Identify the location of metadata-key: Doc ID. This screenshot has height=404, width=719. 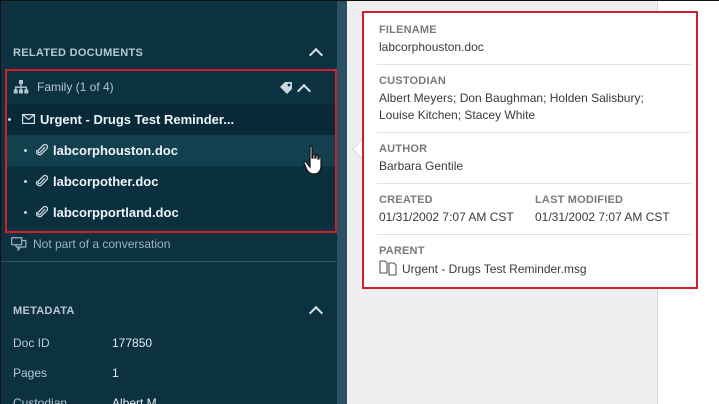
(31, 343).